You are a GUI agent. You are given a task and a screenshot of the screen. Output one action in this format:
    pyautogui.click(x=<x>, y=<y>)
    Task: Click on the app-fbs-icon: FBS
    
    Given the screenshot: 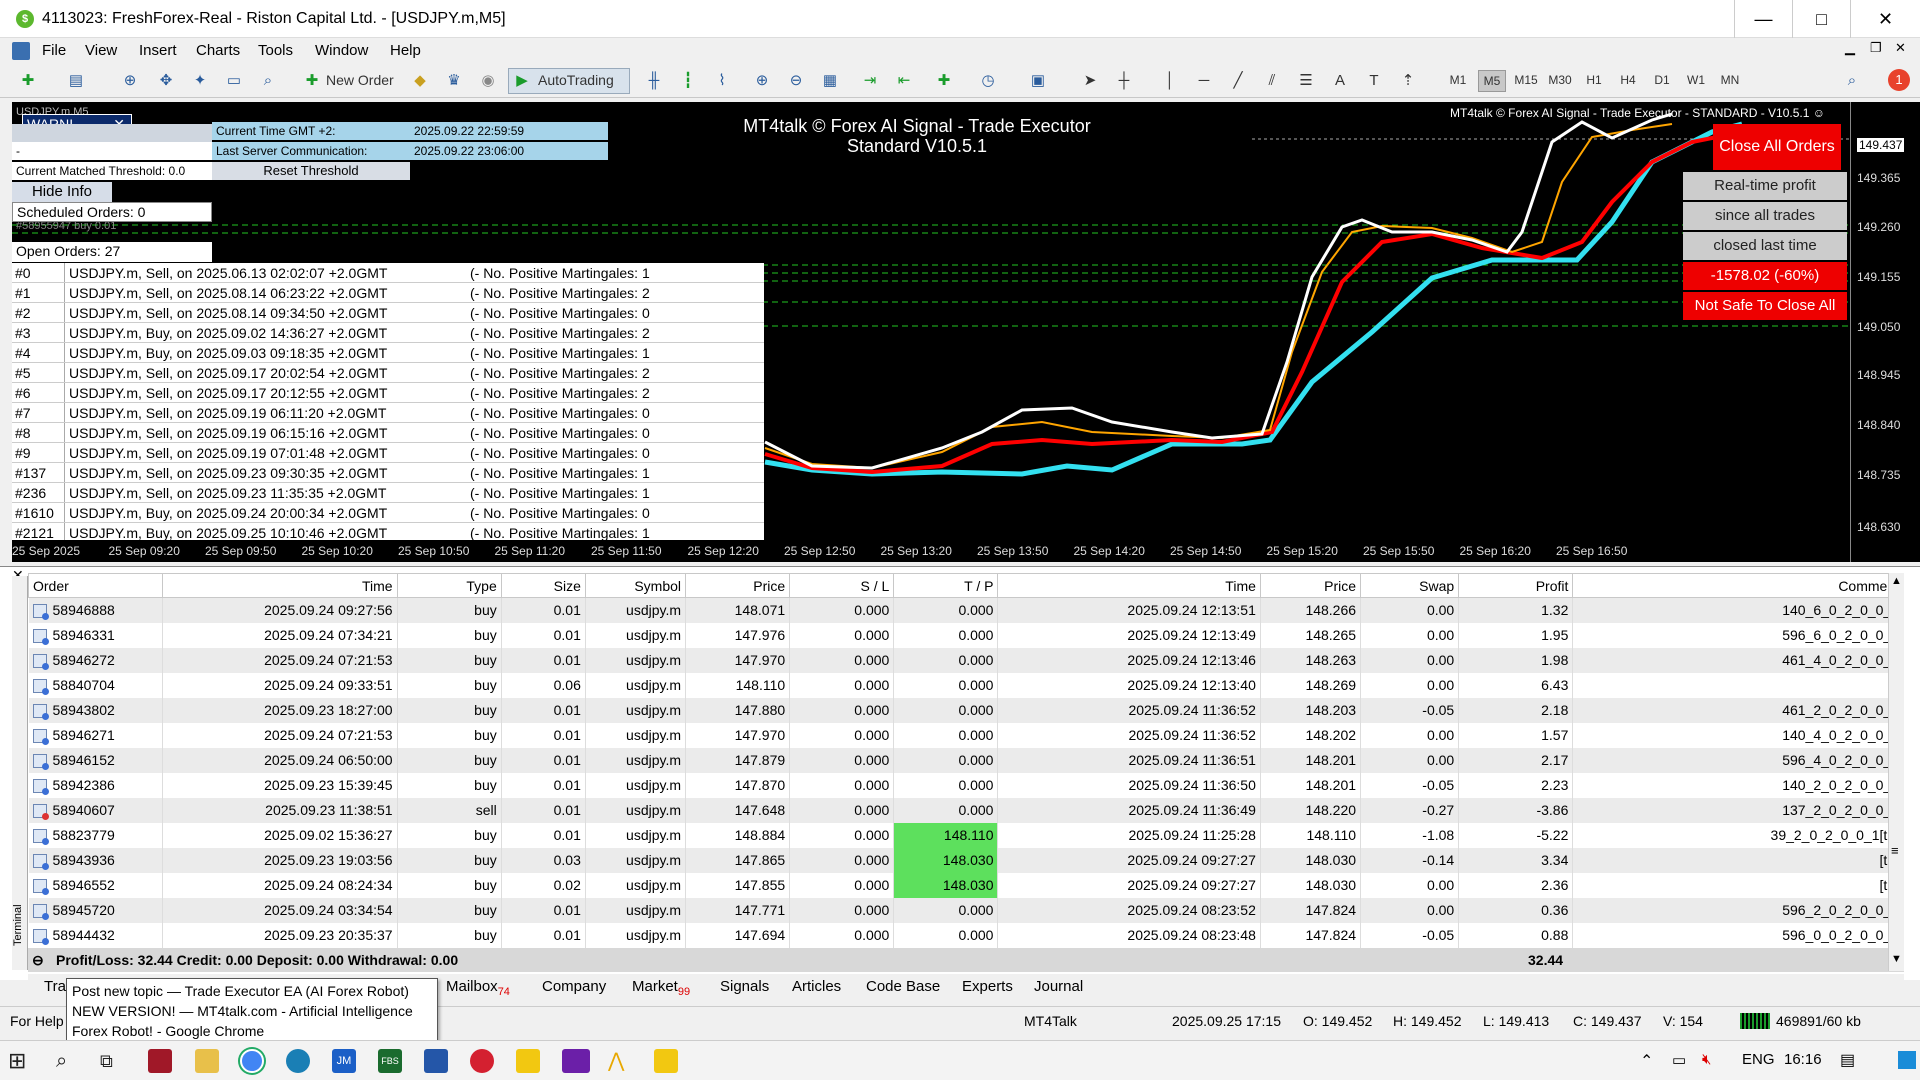 What is the action you would take?
    pyautogui.click(x=390, y=1061)
    